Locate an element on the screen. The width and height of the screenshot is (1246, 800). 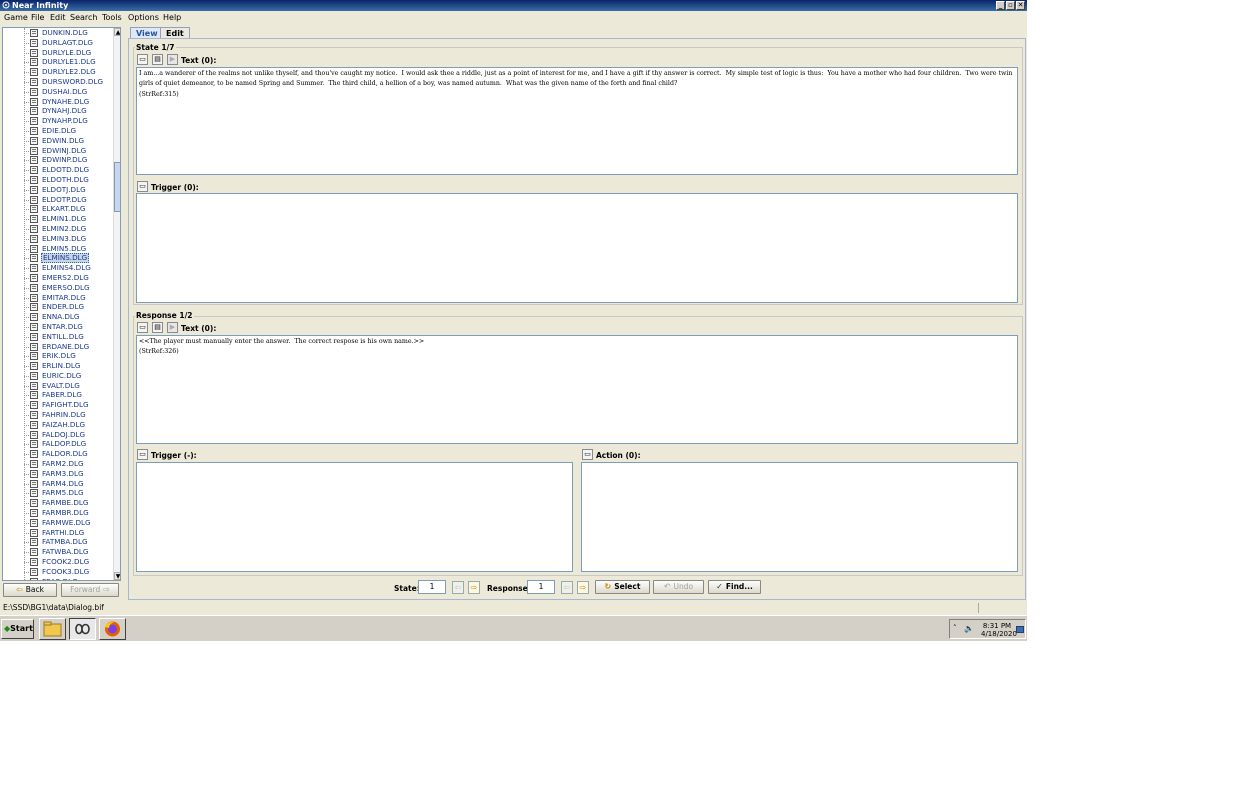
tree-item: EDWINJ.DLG is located at coordinates (57, 151).